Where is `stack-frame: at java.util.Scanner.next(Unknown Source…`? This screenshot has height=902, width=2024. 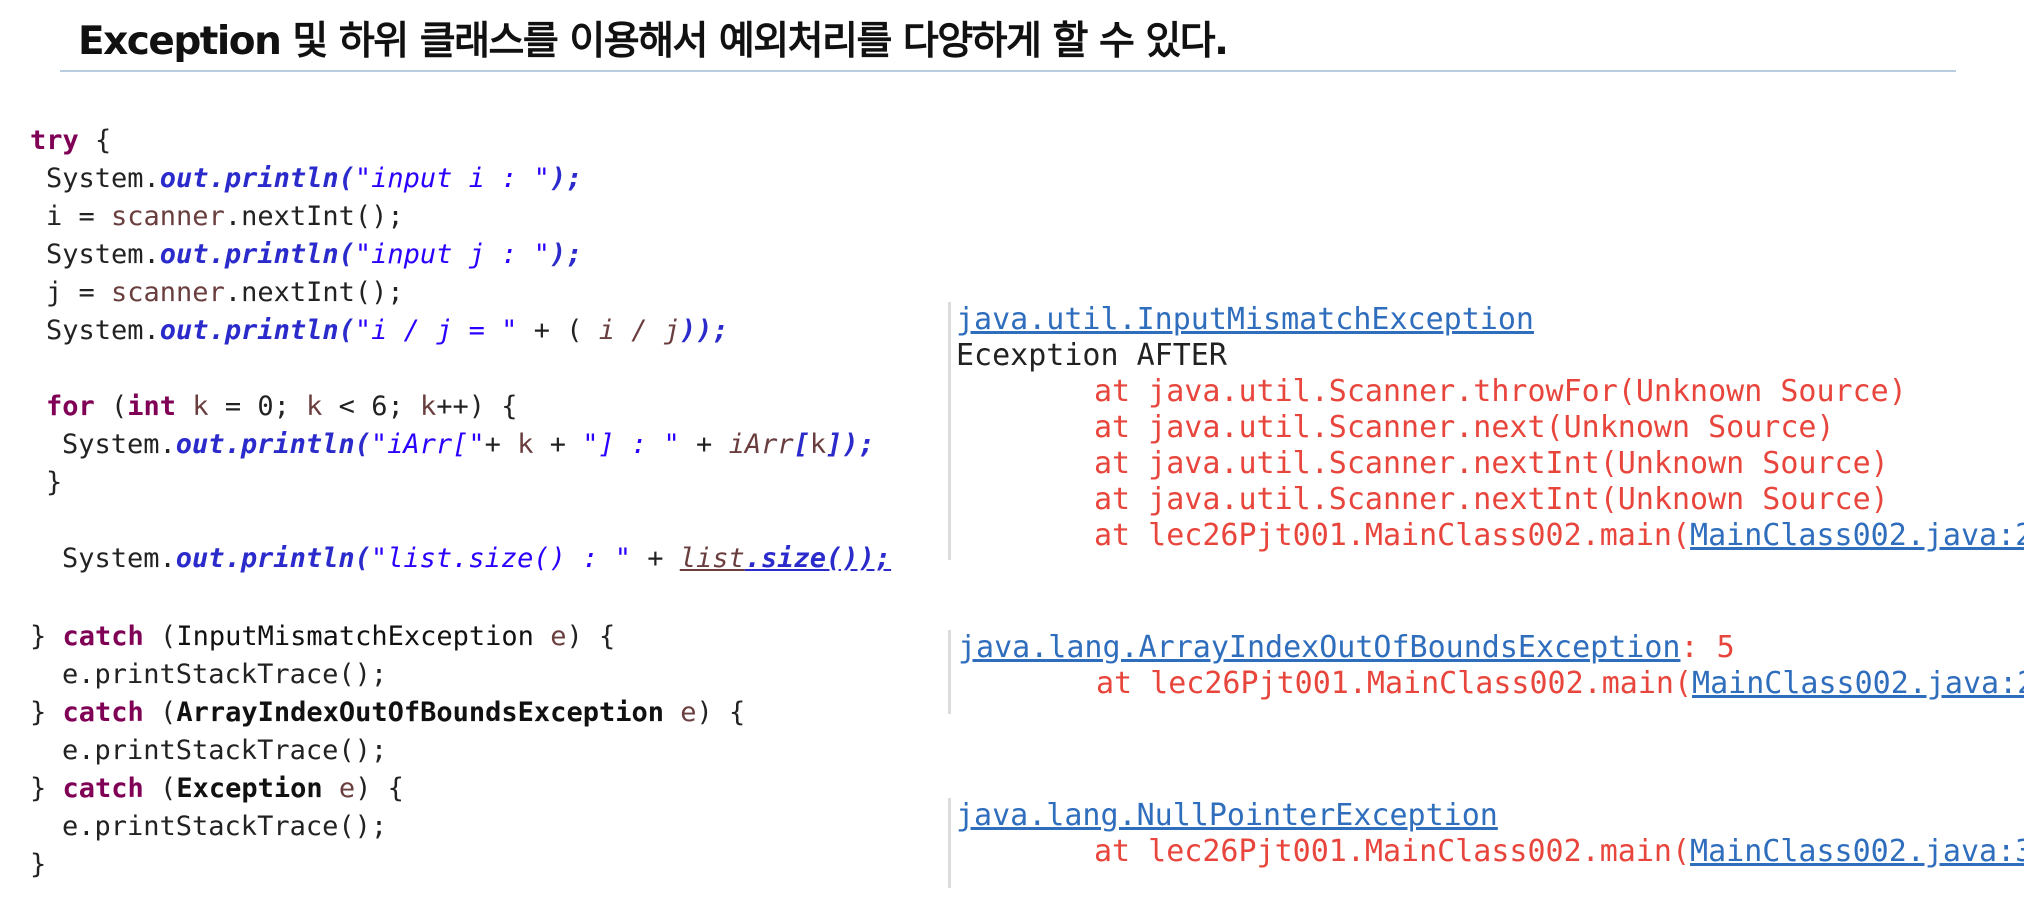 stack-frame: at java.util.Scanner.next(Unknown Source… is located at coordinates (1464, 427).